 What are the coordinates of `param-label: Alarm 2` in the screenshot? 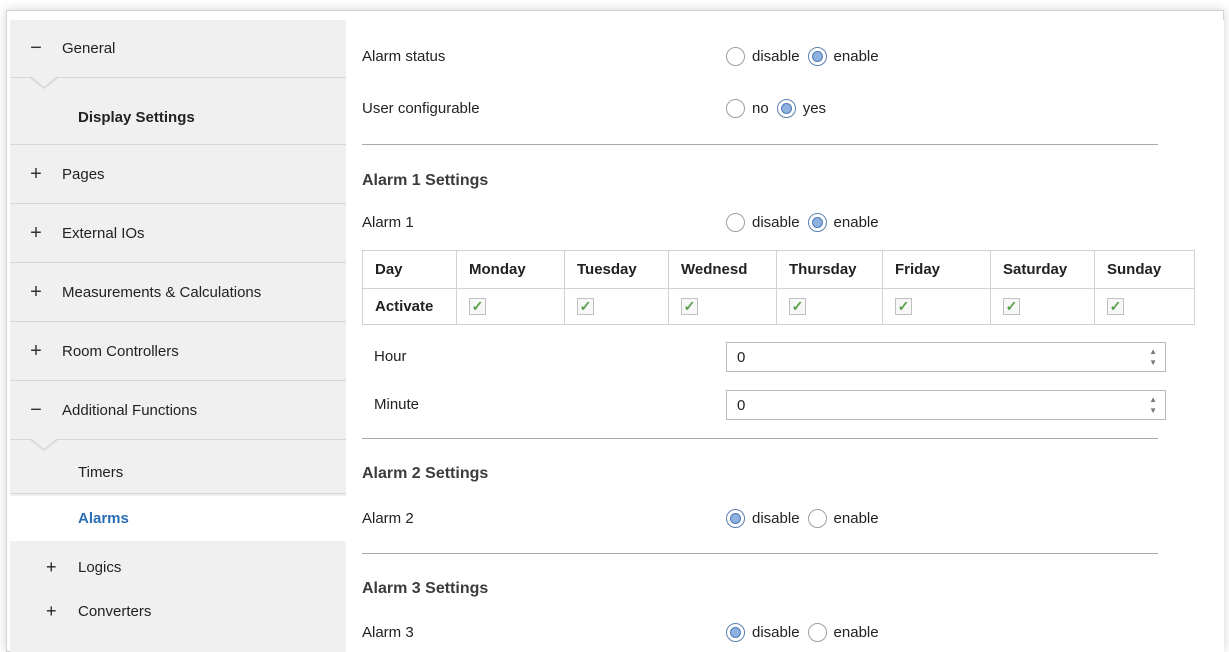 It's located at (388, 518).